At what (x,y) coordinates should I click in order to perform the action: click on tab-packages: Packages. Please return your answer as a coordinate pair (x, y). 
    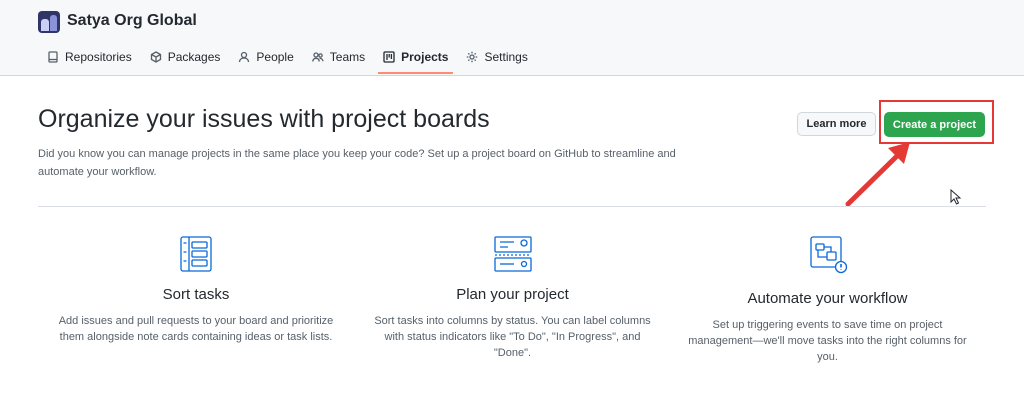
    Looking at the image, I should click on (185, 57).